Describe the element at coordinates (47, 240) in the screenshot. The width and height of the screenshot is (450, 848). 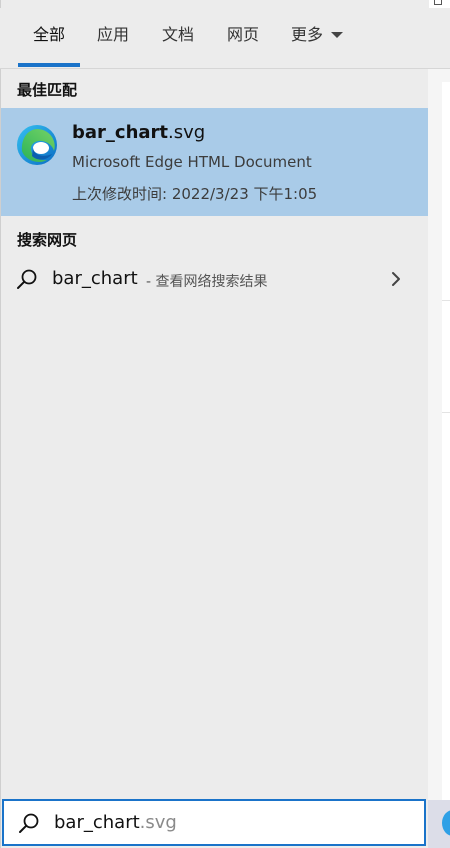
I see `web-search-heading: 搜索网页` at that location.